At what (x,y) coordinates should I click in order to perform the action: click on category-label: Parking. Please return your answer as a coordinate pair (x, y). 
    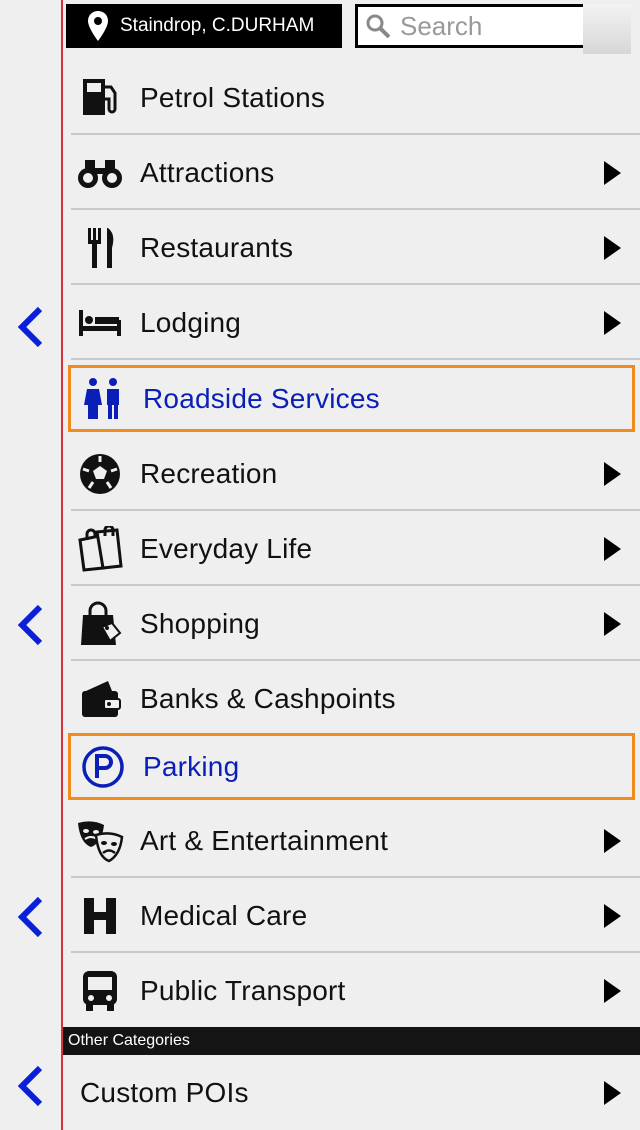
    Looking at the image, I should click on (191, 766).